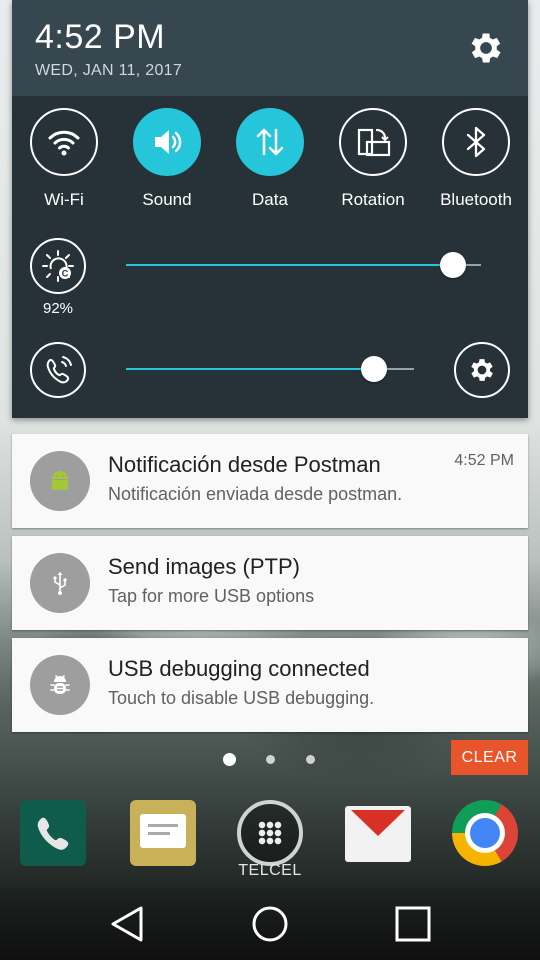  I want to click on notification-time: 4:52 PM, so click(484, 460).